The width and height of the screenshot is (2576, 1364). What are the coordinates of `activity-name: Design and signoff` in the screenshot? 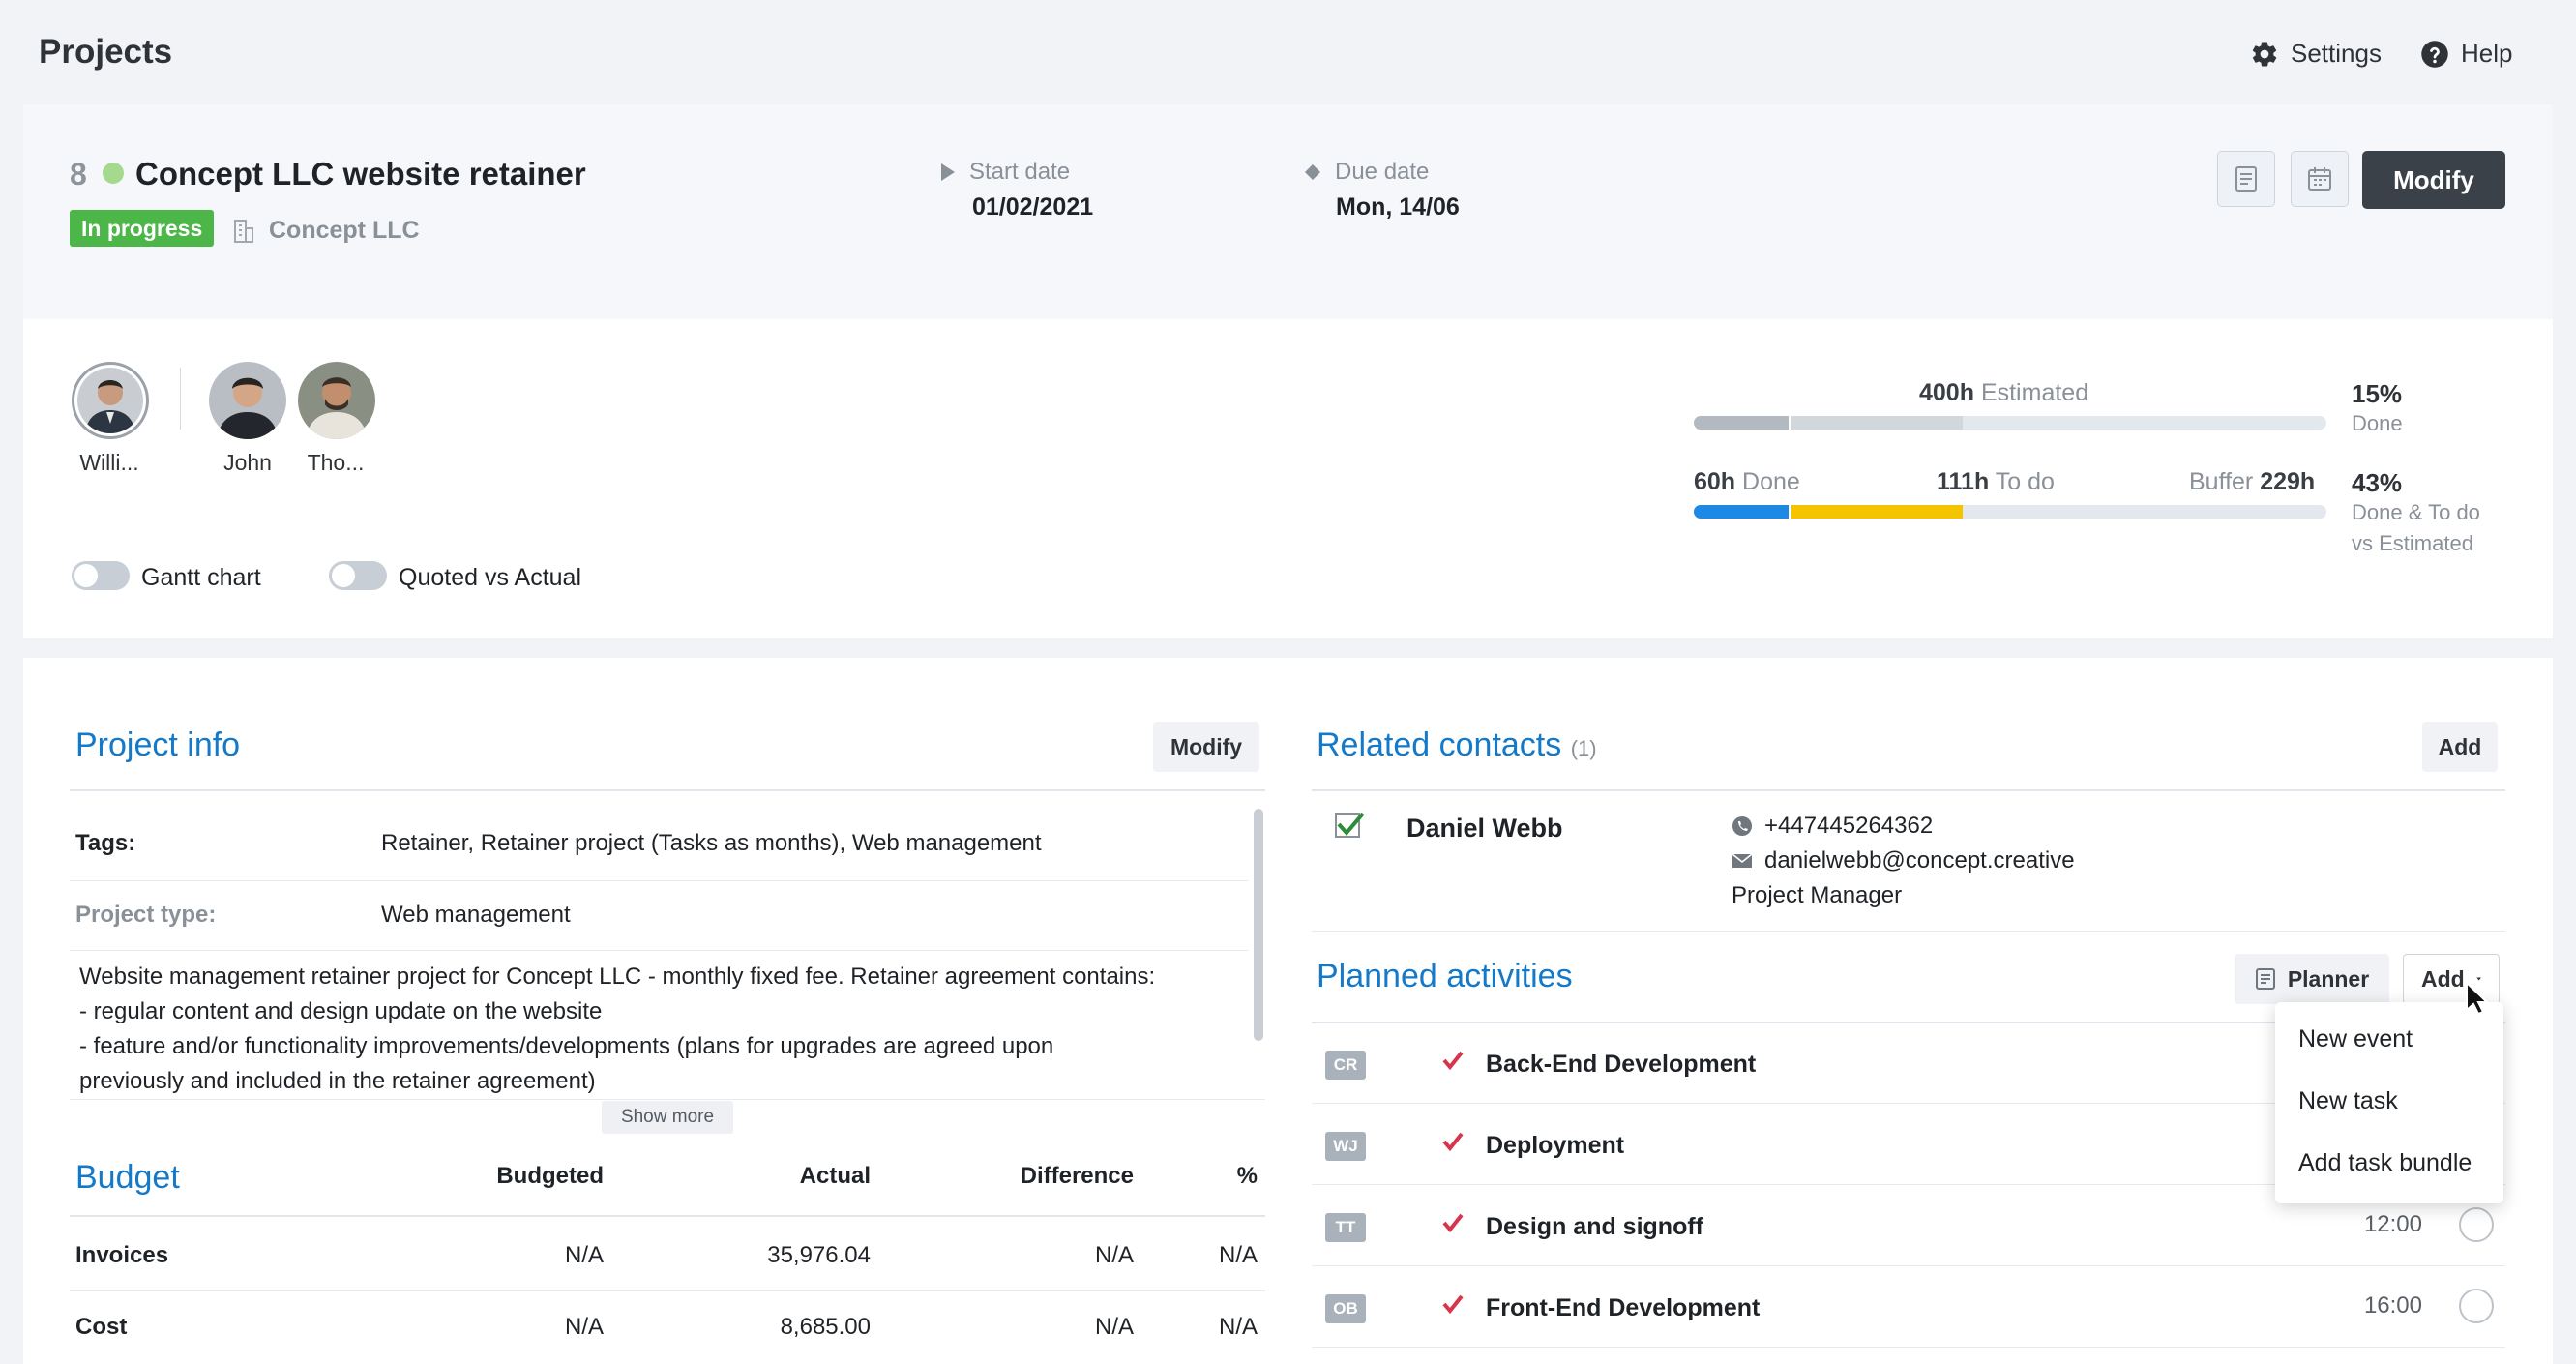 It's located at (1594, 1226).